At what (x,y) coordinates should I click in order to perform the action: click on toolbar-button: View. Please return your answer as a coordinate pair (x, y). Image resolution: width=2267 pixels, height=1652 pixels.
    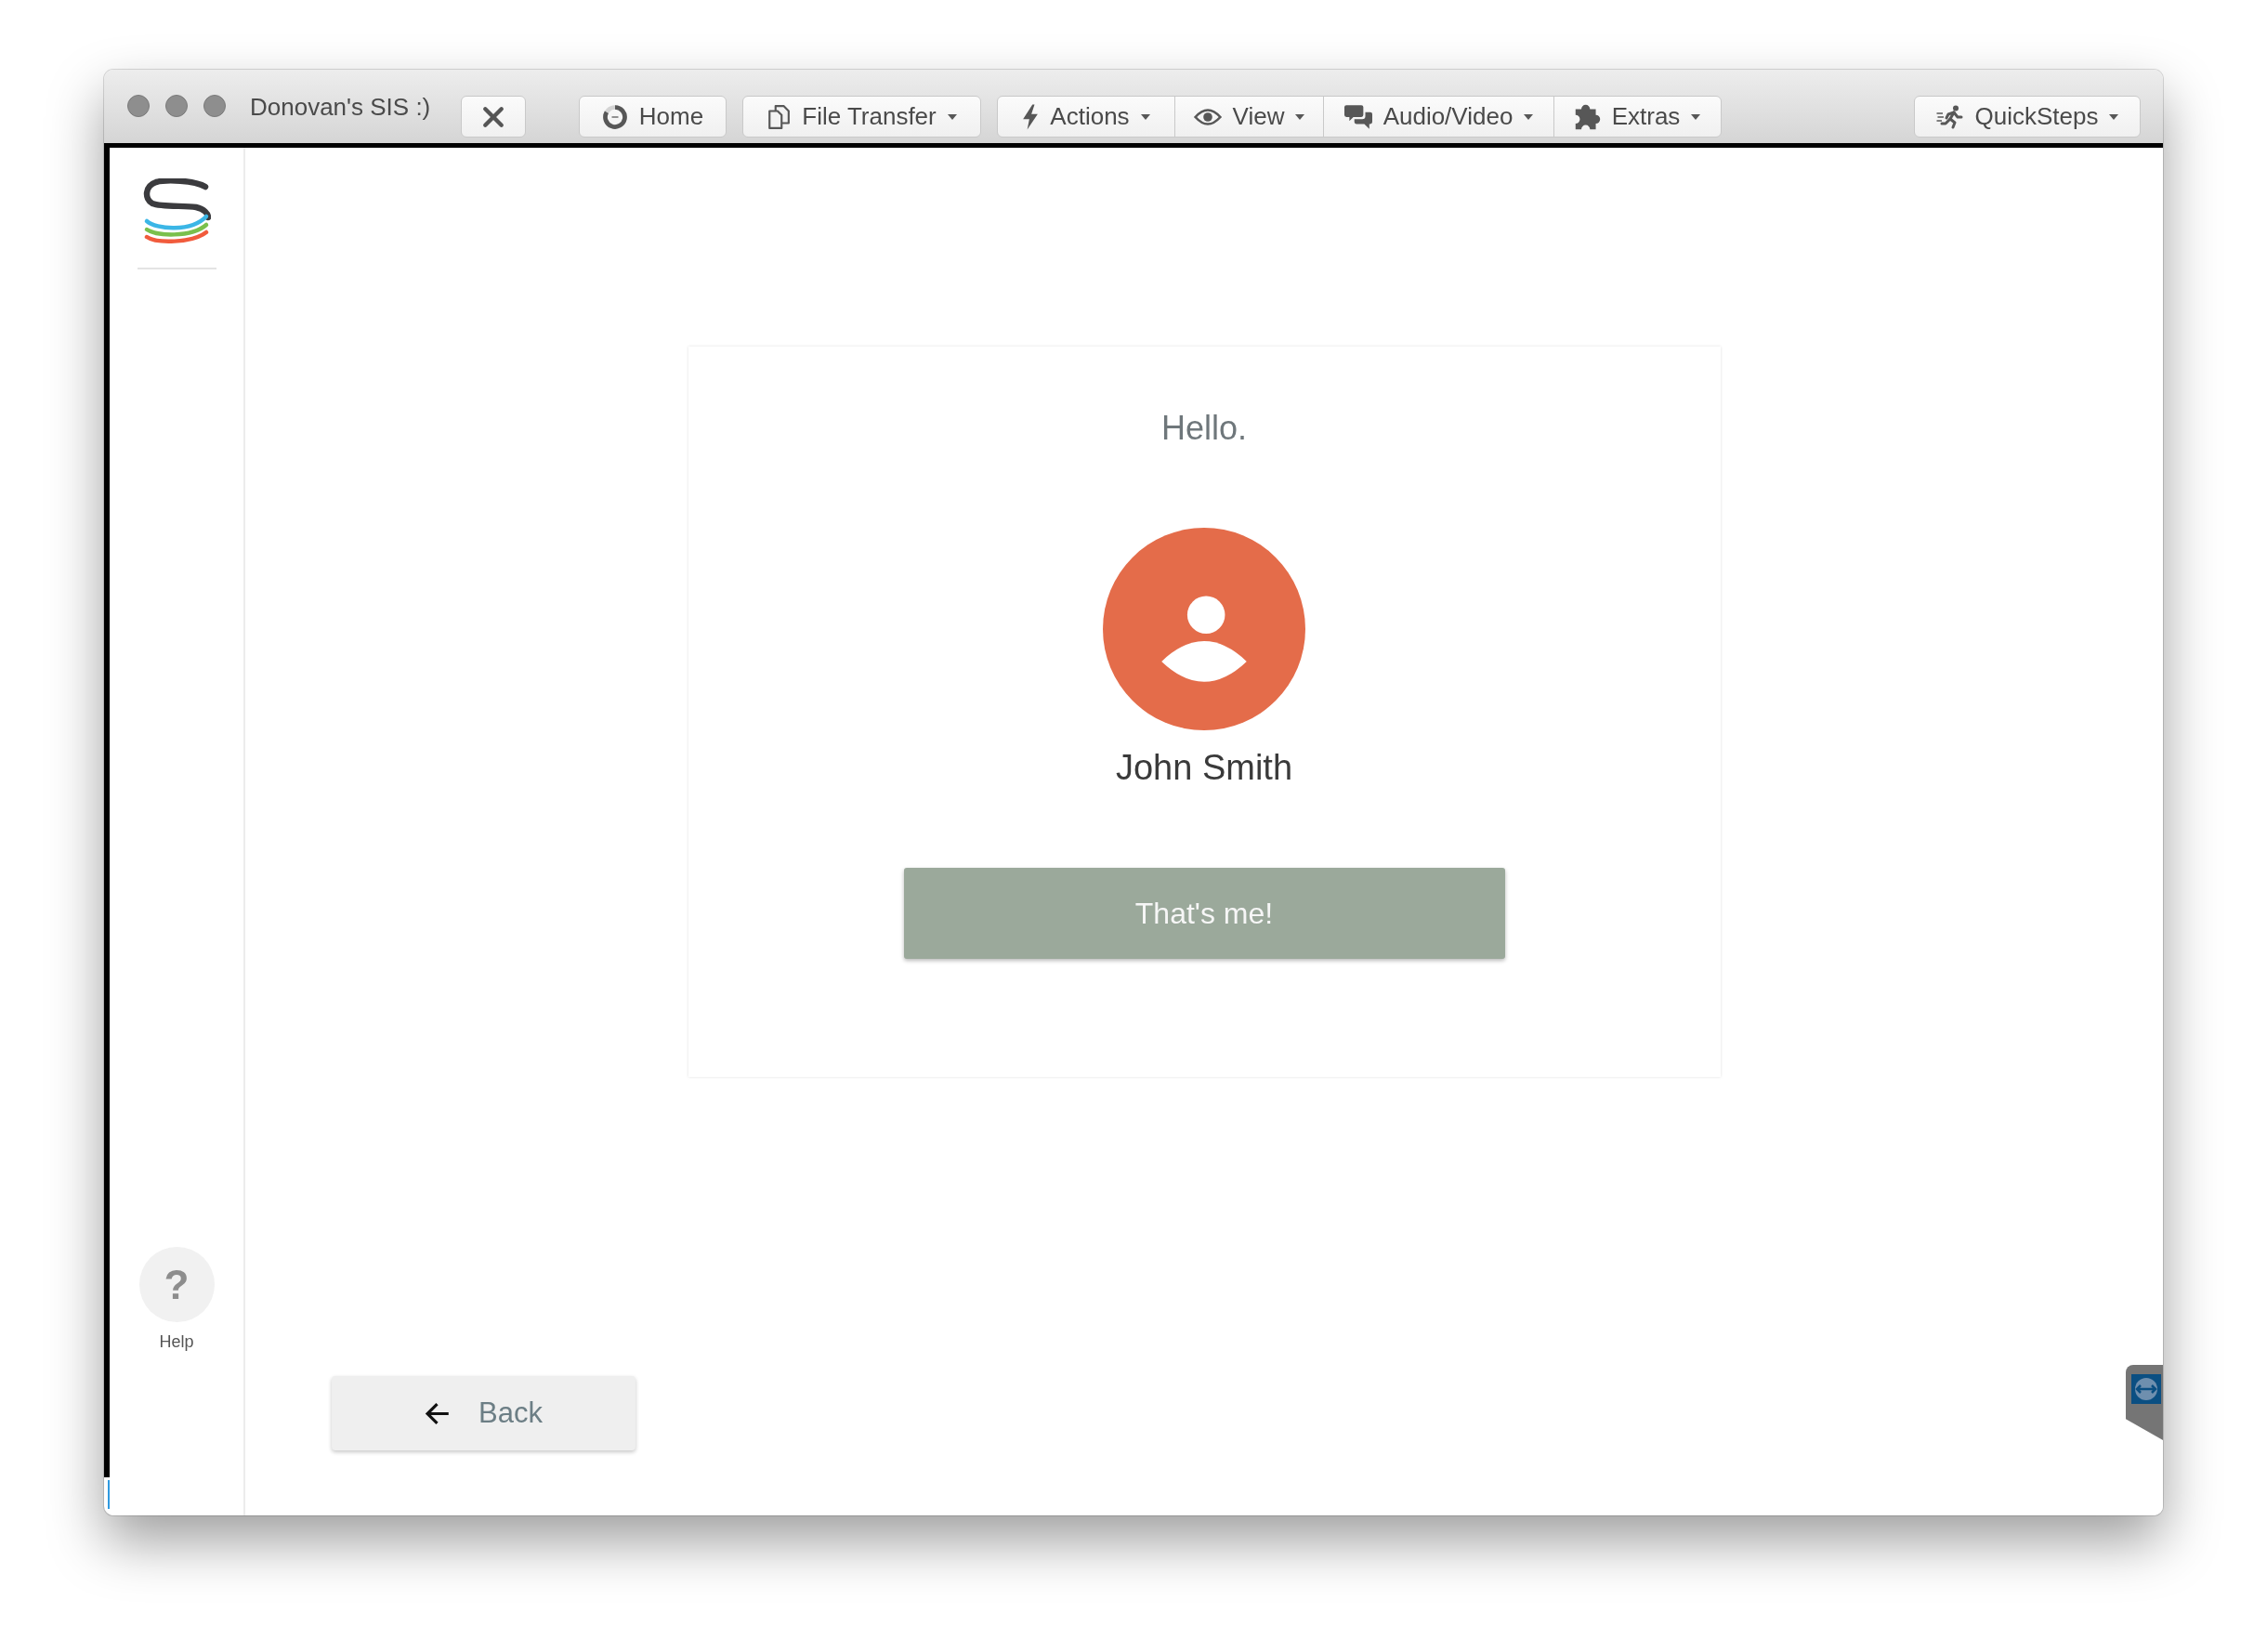
    Looking at the image, I should click on (1249, 117).